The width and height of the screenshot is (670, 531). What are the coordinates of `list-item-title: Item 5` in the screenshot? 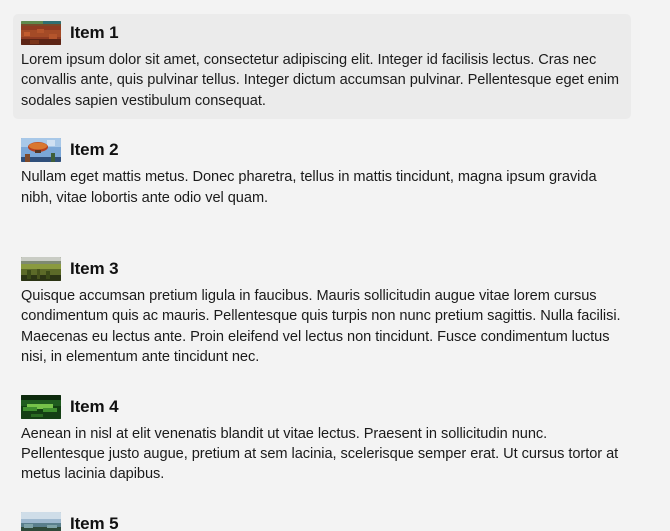 It's located at (94, 522).